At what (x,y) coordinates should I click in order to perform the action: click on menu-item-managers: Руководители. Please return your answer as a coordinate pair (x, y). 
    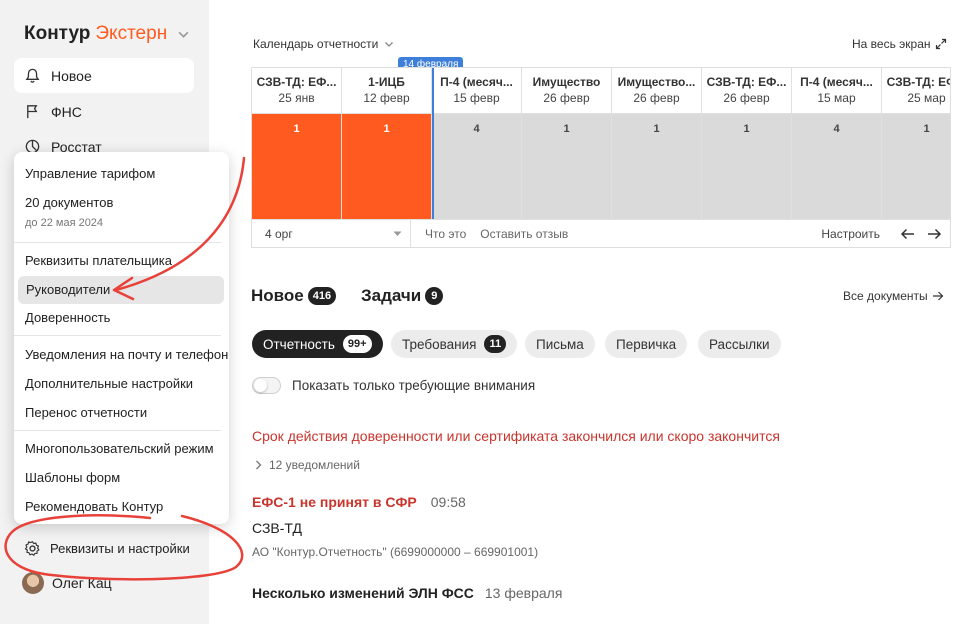
    Looking at the image, I should click on (68, 289).